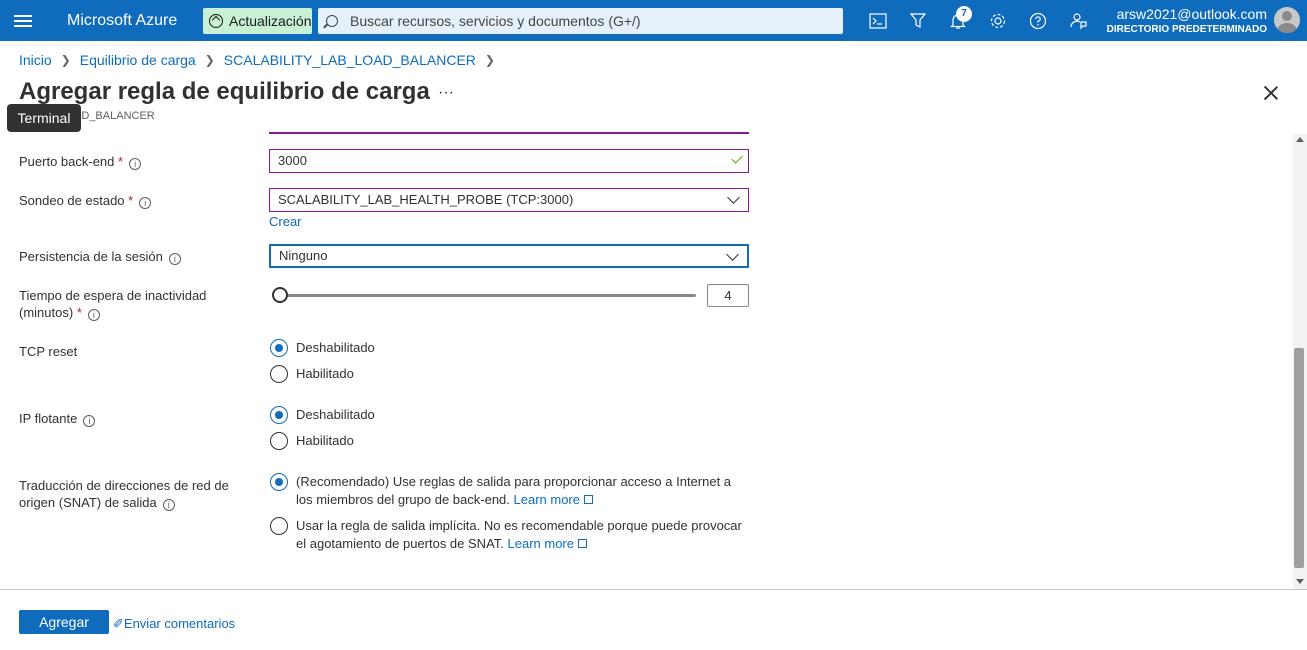 Image resolution: width=1307 pixels, height=650 pixels. What do you see at coordinates (292, 160) in the screenshot?
I see `backend-port-value: 3000` at bounding box center [292, 160].